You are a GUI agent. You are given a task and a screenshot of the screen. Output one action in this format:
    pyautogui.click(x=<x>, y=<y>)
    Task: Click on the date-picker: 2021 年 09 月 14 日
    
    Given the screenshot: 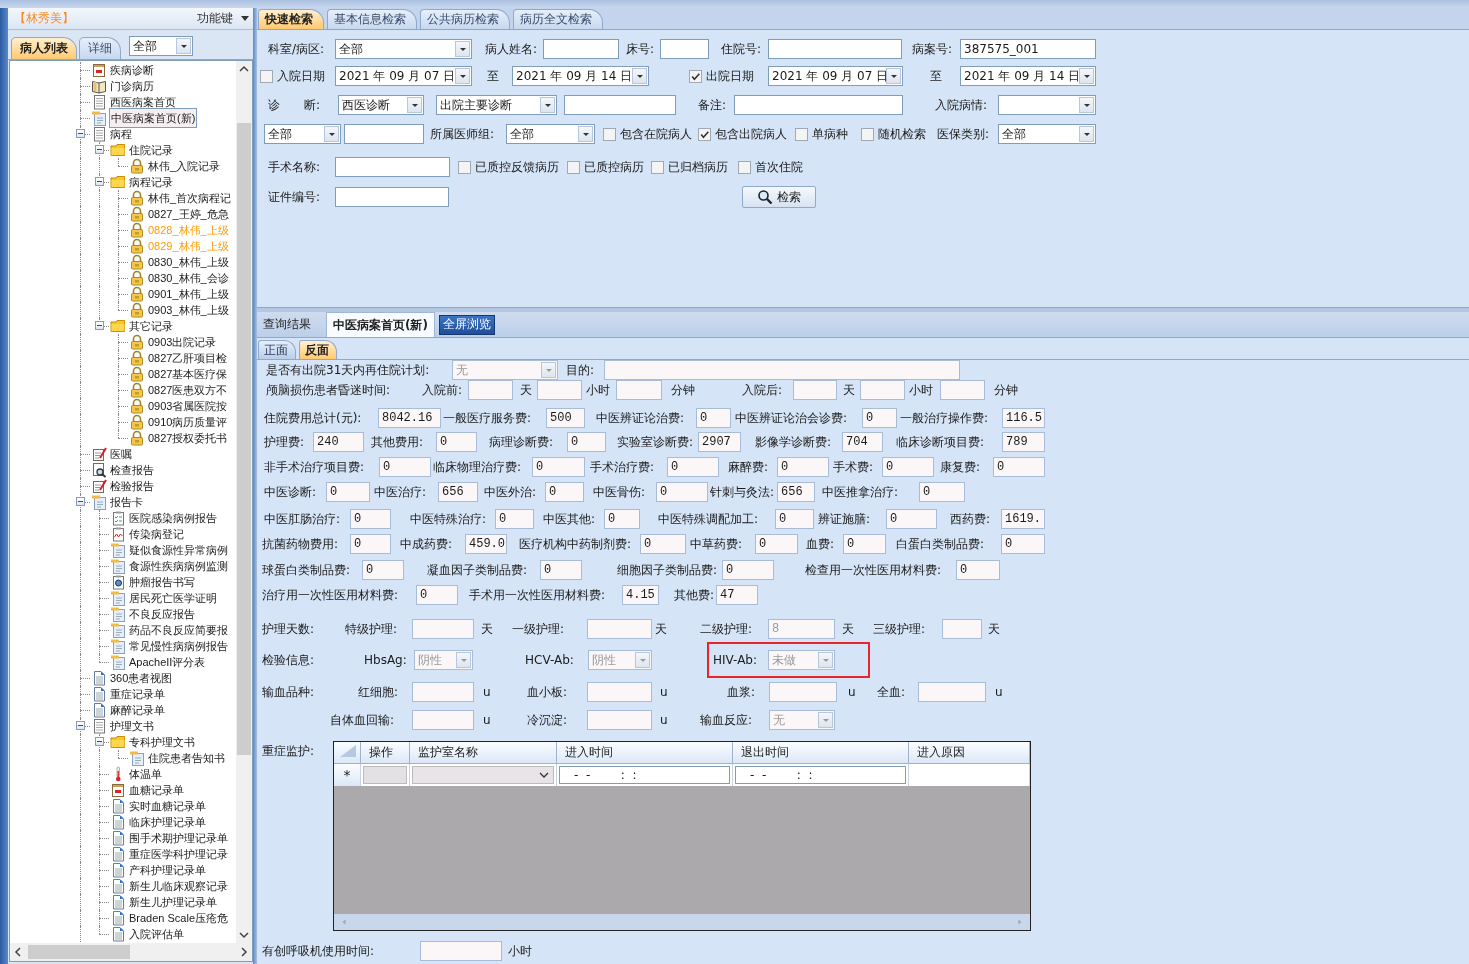 What is the action you would take?
    pyautogui.click(x=580, y=76)
    